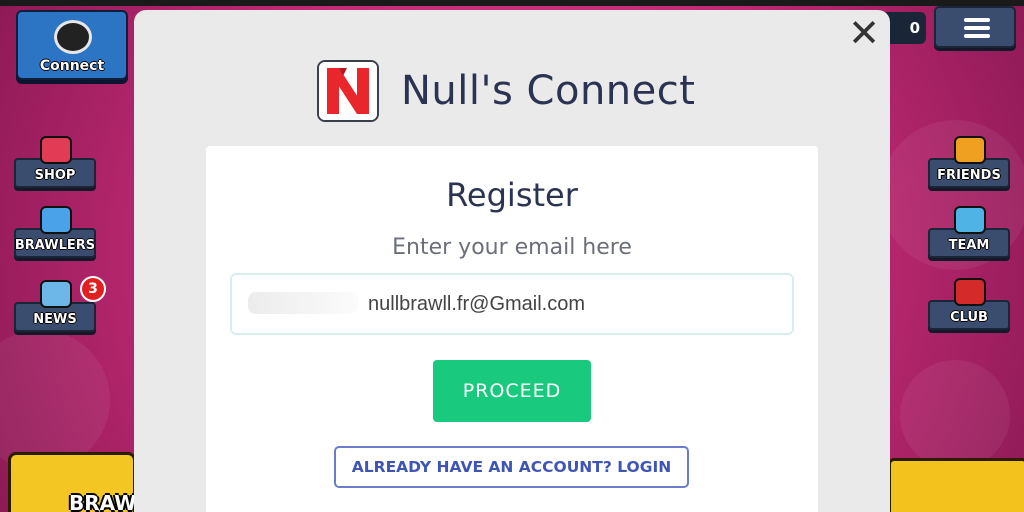  Describe the element at coordinates (512, 195) in the screenshot. I see `register-title: Register` at that location.